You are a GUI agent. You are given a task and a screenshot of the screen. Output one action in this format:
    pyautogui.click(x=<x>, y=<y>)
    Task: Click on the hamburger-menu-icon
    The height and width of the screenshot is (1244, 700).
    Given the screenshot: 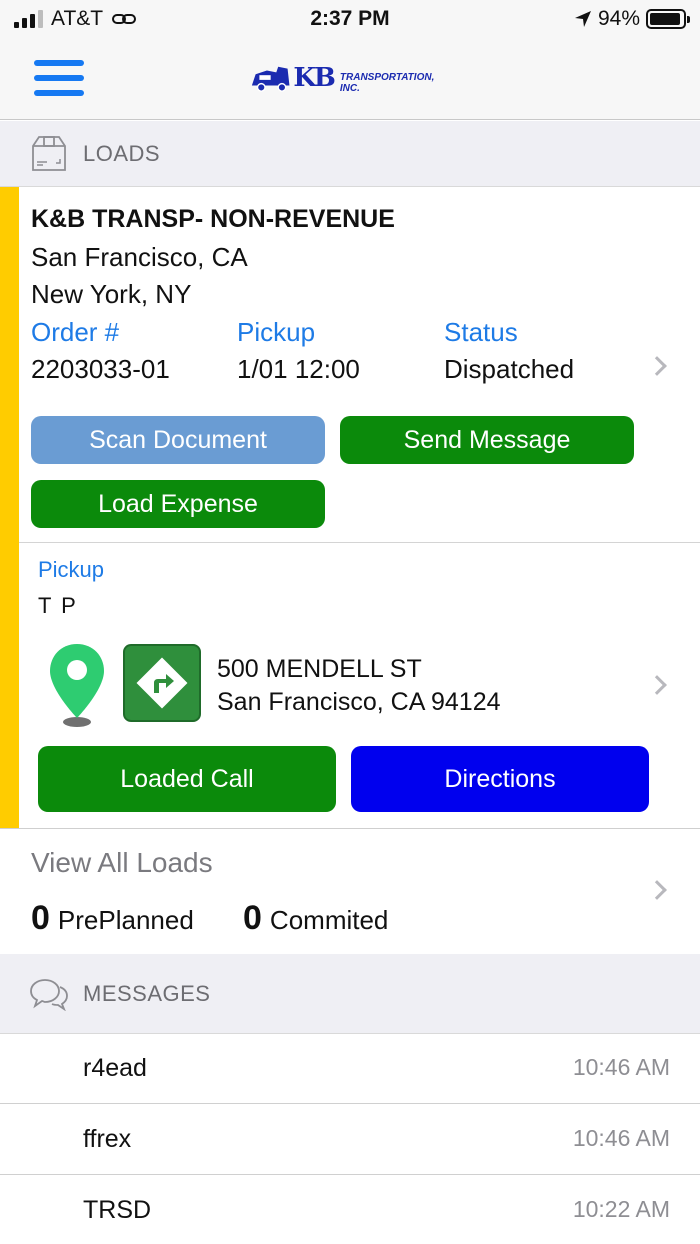 What is the action you would take?
    pyautogui.click(x=59, y=78)
    